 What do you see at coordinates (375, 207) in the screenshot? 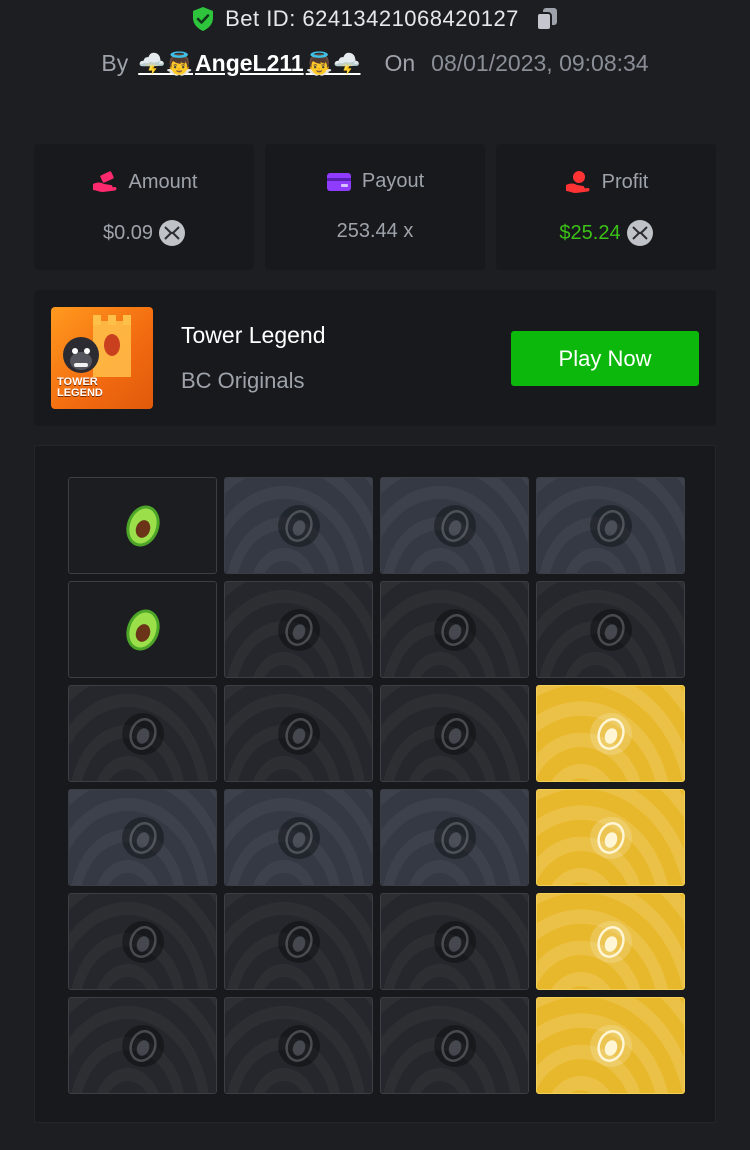
I see `payout-card: Payout 253.44 x` at bounding box center [375, 207].